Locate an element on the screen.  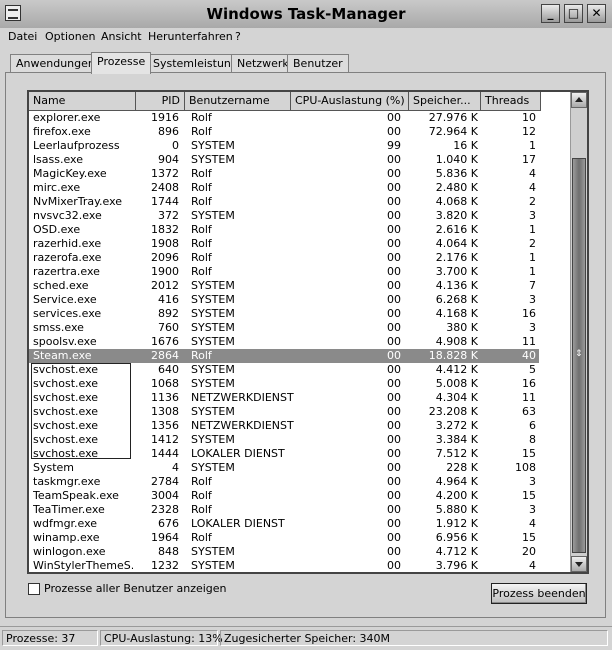
tab-netzwerk: Netzwerk is located at coordinates (263, 63).